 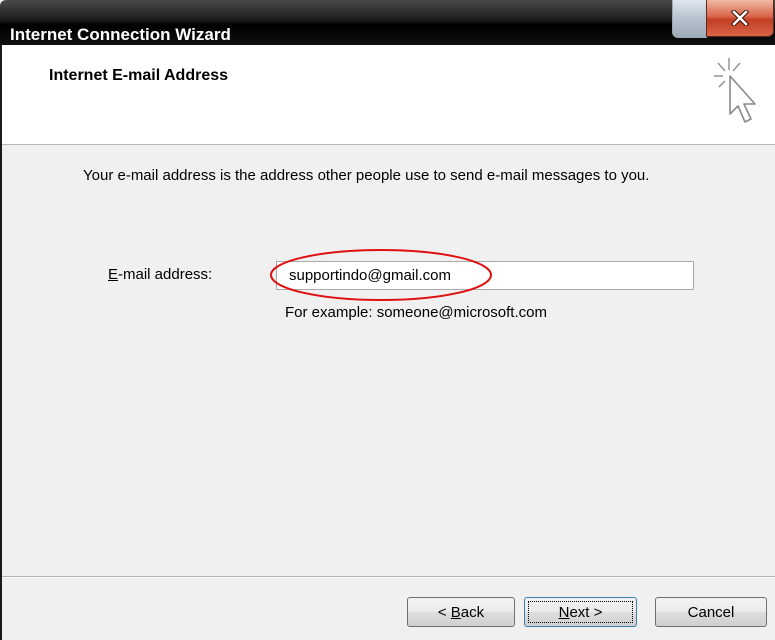 What do you see at coordinates (139, 75) in the screenshot?
I see `page-title: Internet E-mail Address` at bounding box center [139, 75].